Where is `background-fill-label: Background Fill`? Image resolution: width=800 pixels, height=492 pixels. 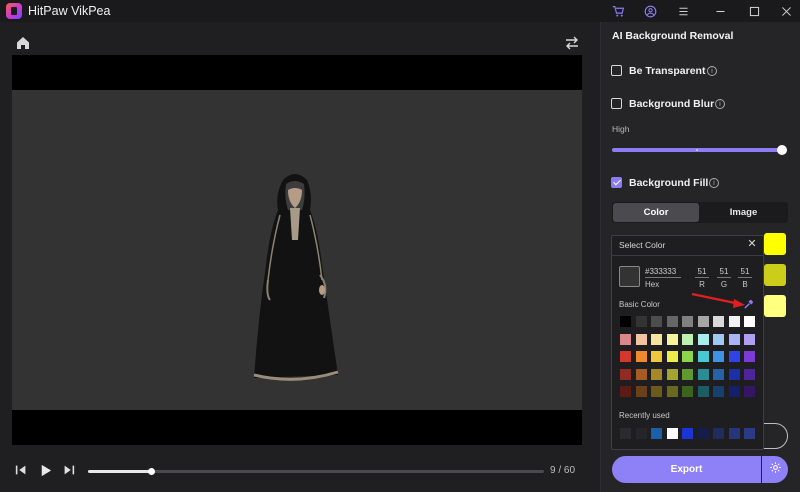
background-fill-label: Background Fill is located at coordinates (669, 183).